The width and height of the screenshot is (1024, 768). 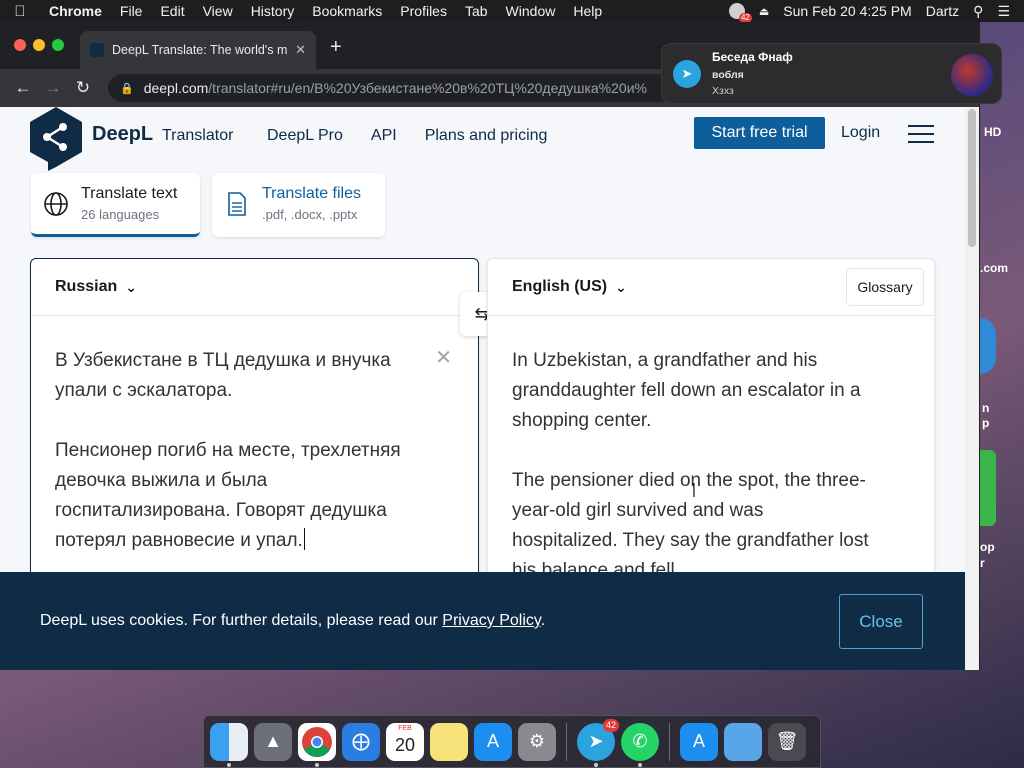 I want to click on page-scrollbar, so click(x=972, y=388).